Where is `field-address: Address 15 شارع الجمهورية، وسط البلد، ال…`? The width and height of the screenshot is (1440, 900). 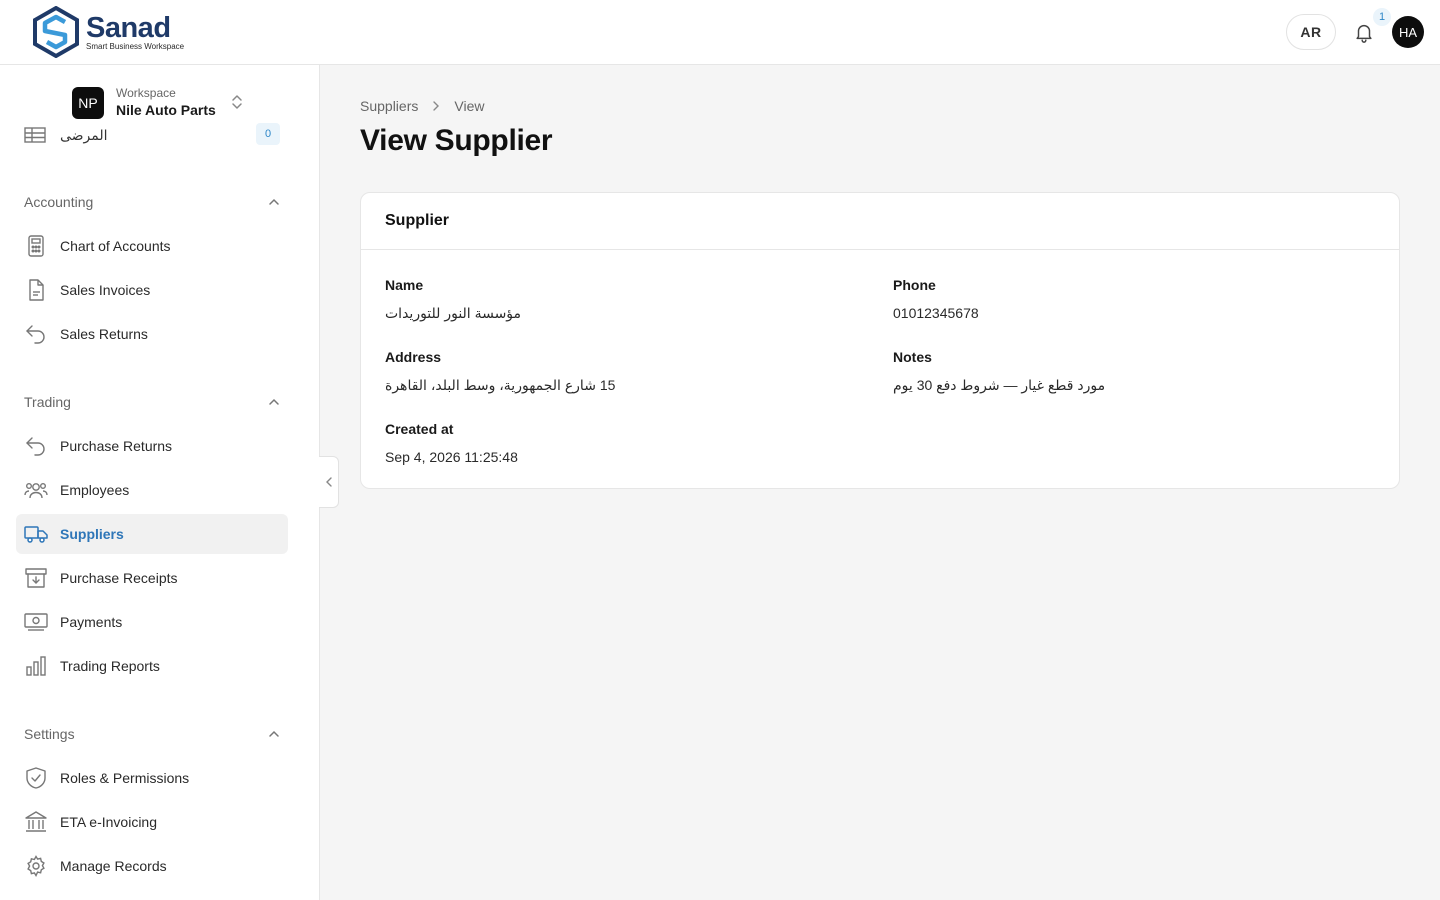 field-address: Address 15 شارع الجمهورية، وسط البلد، ال… is located at coordinates (500, 371).